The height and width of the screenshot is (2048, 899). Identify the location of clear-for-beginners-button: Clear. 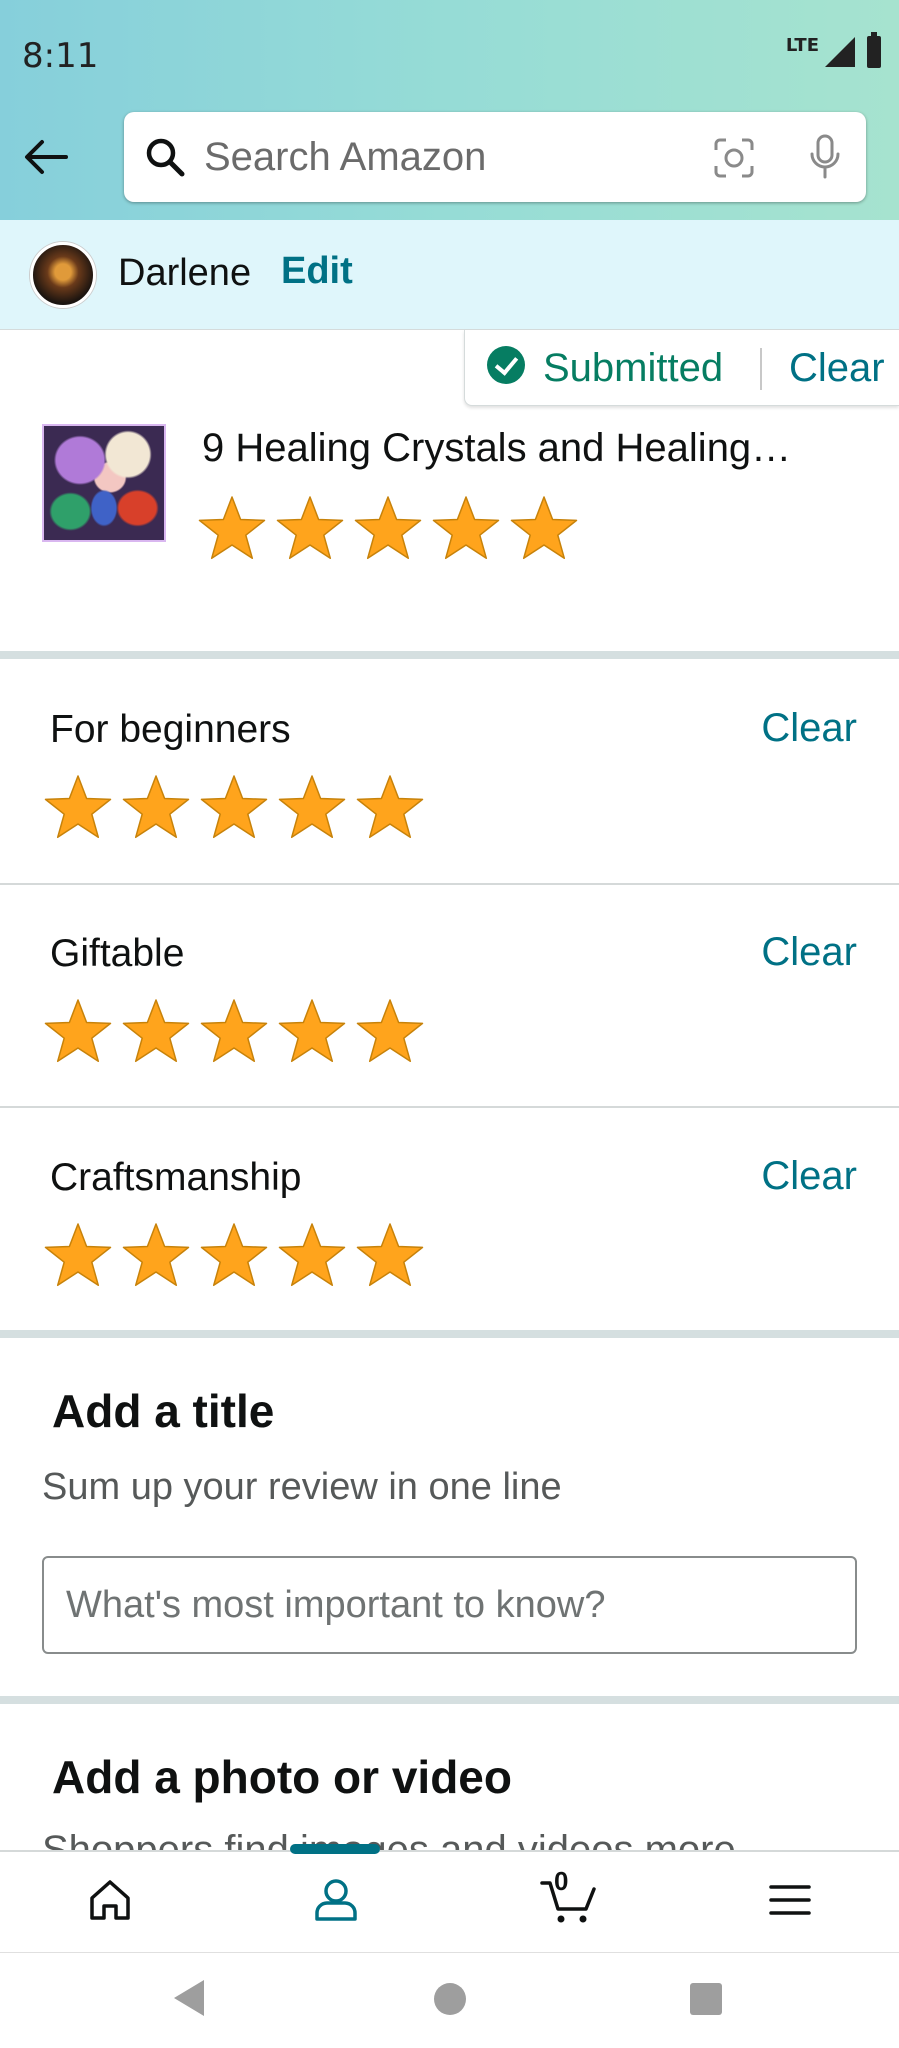
(809, 728).